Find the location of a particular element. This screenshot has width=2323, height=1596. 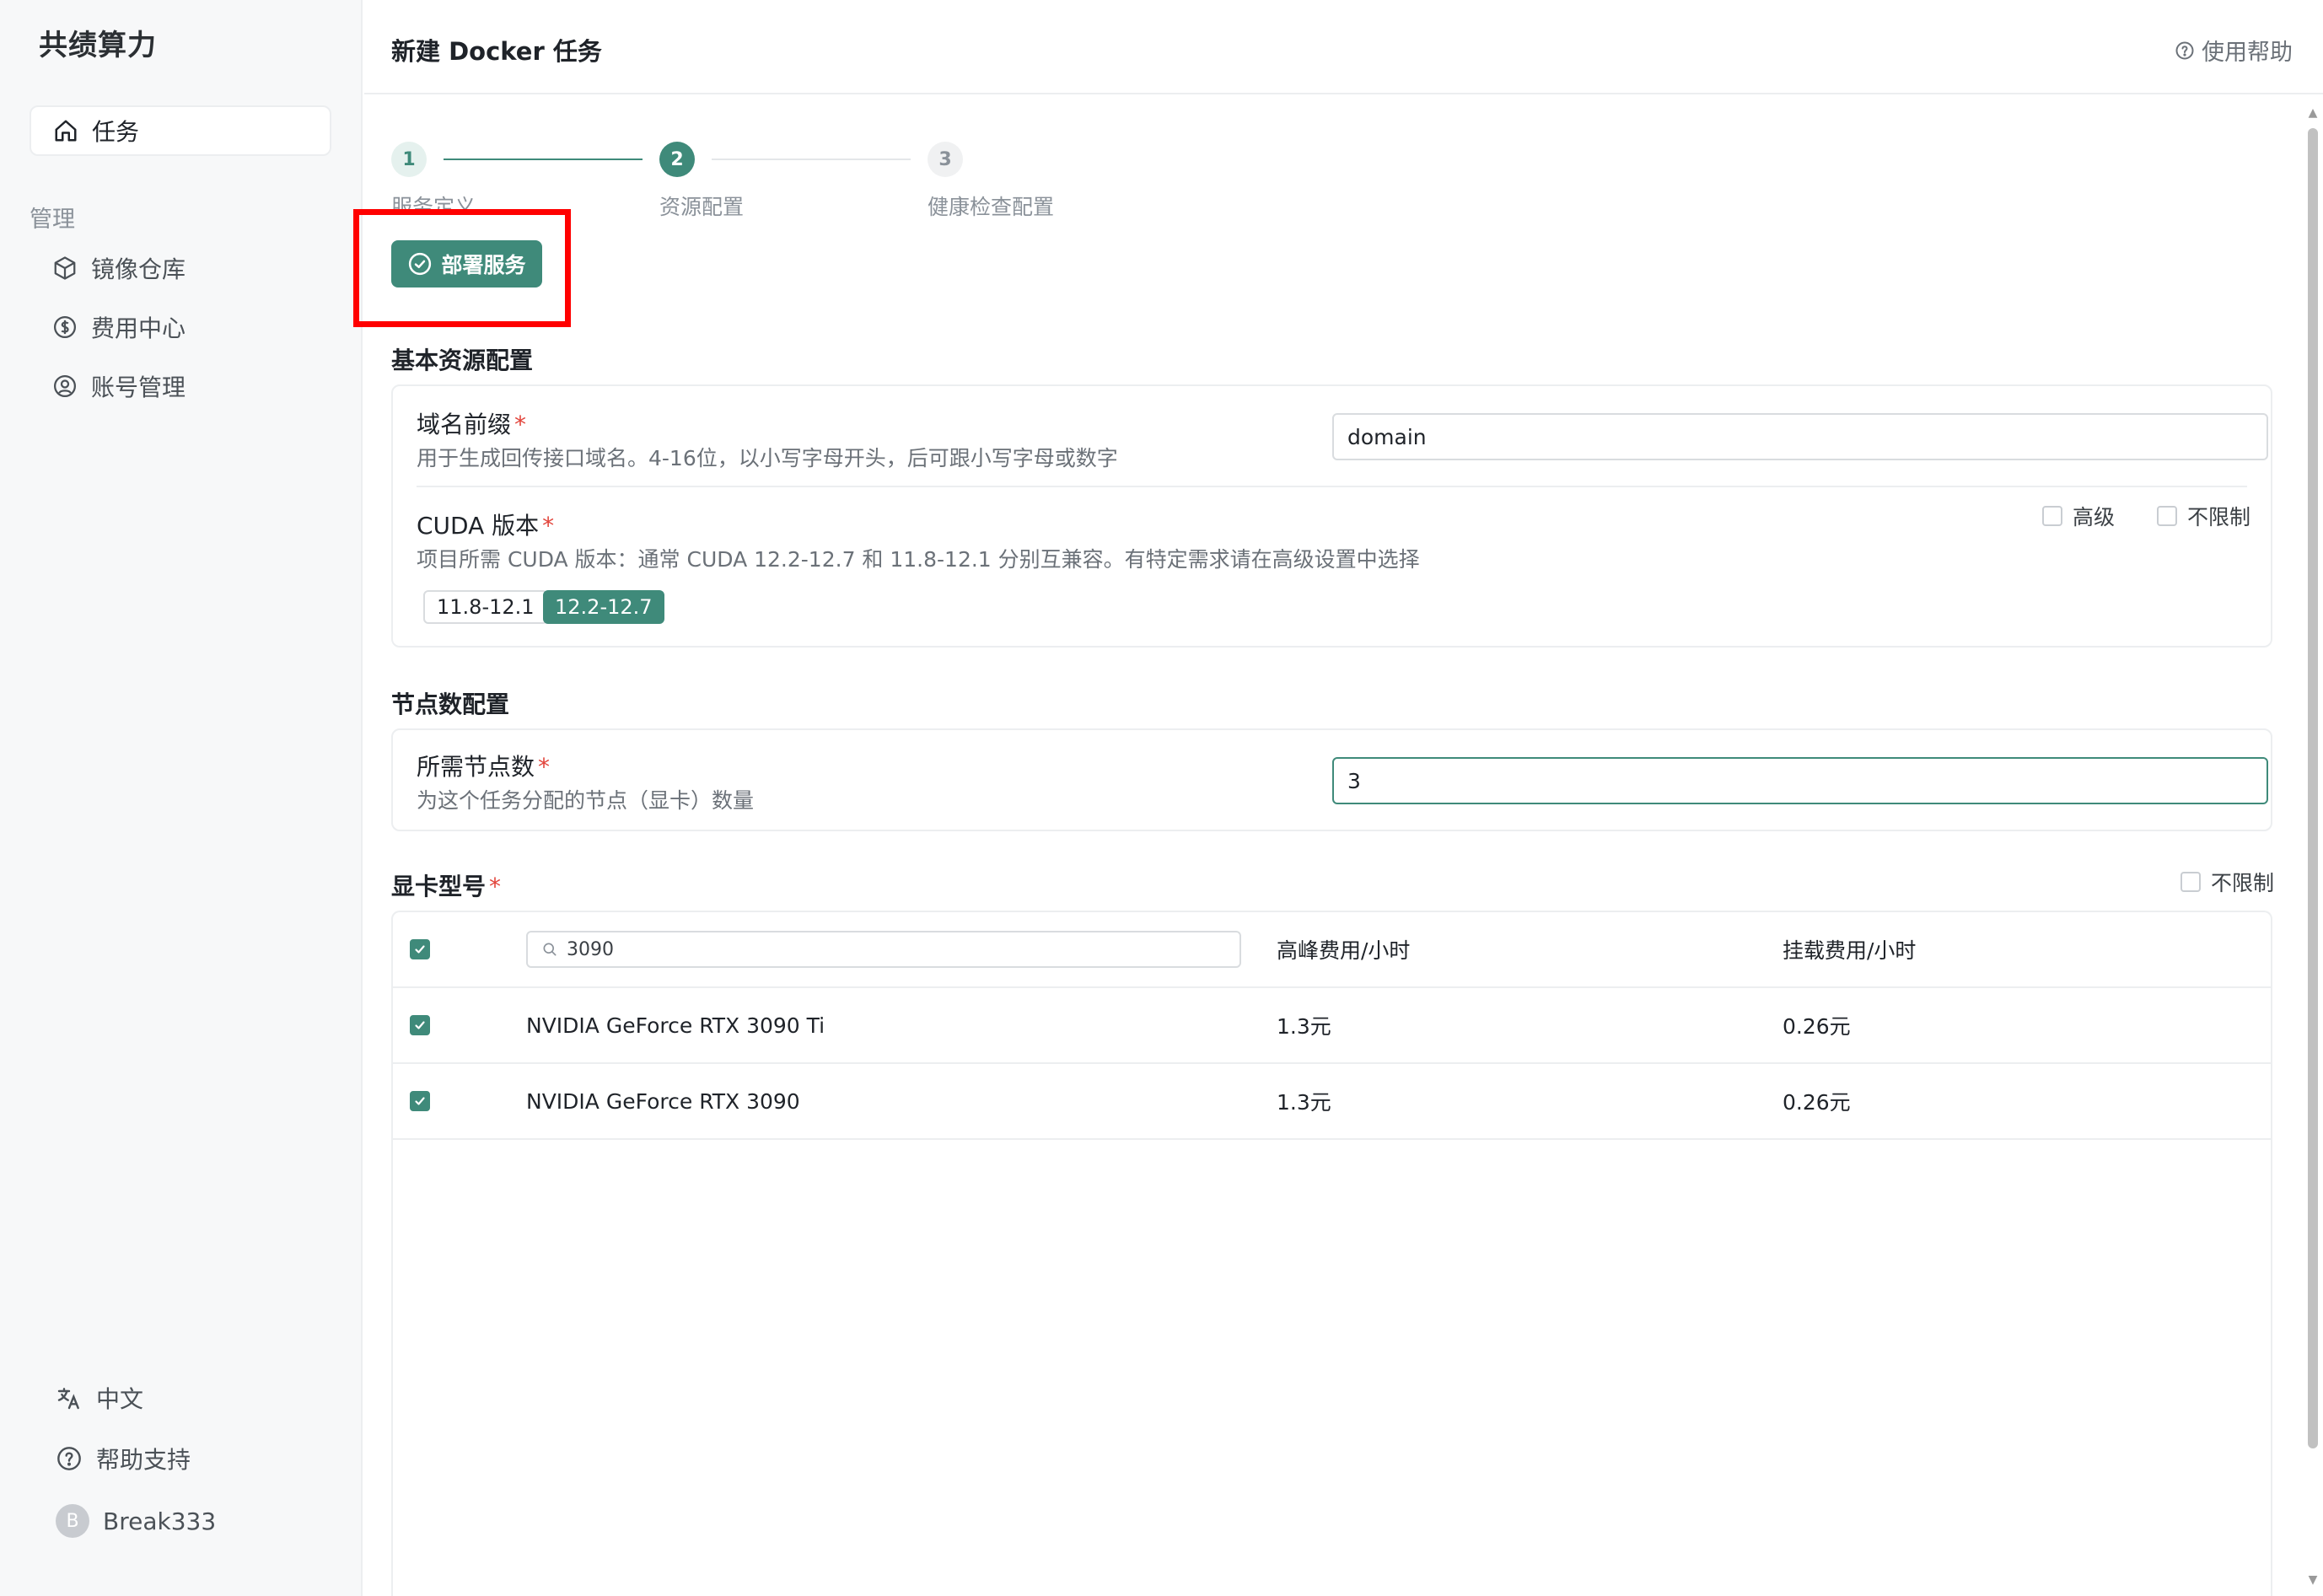

sidebar-item-label: 镜像仓库 is located at coordinates (138, 269).